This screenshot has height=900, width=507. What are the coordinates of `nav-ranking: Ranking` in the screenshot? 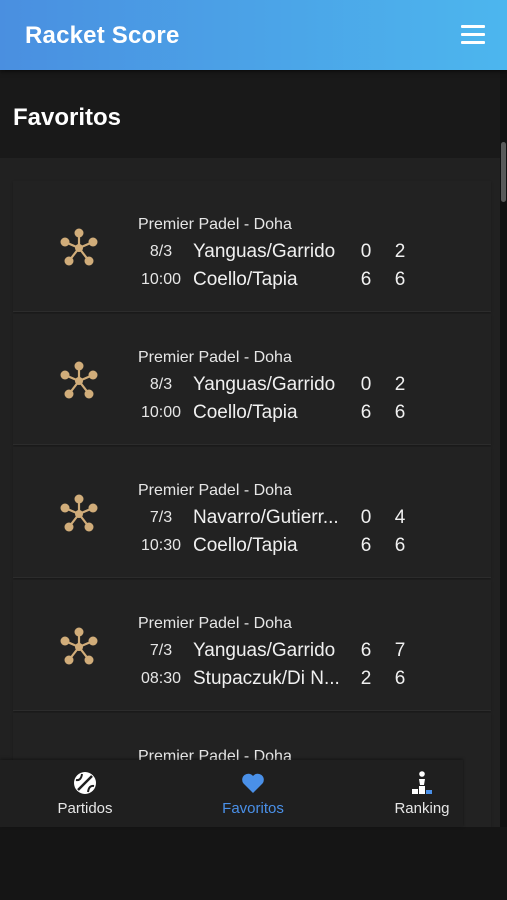 It's located at (422, 796).